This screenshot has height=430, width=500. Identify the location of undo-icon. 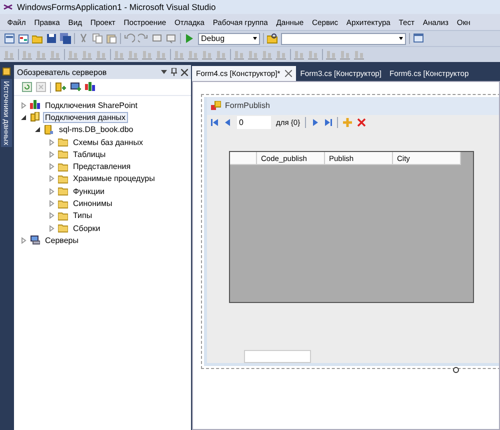
(129, 38).